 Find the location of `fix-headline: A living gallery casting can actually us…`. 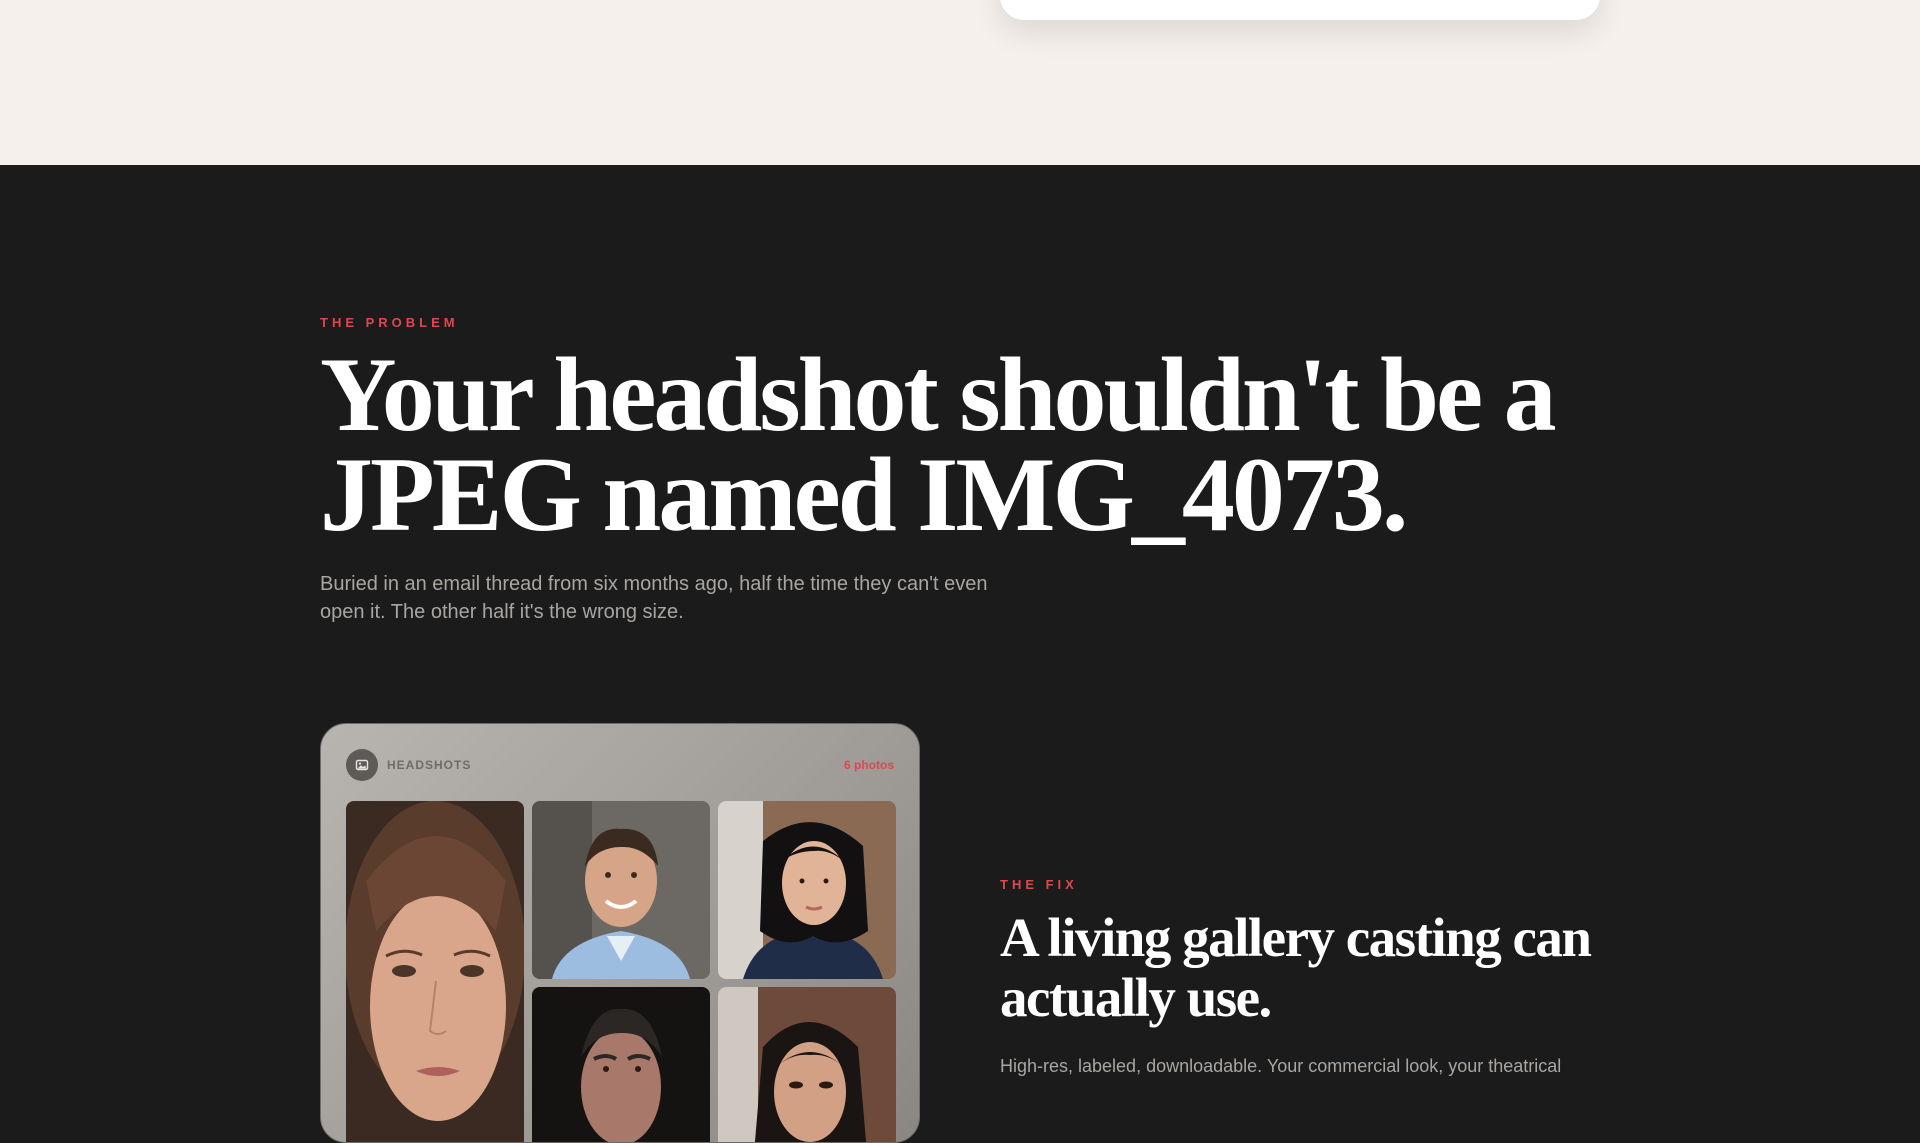

fix-headline: A living gallery casting can actually us… is located at coordinates (1296, 967).